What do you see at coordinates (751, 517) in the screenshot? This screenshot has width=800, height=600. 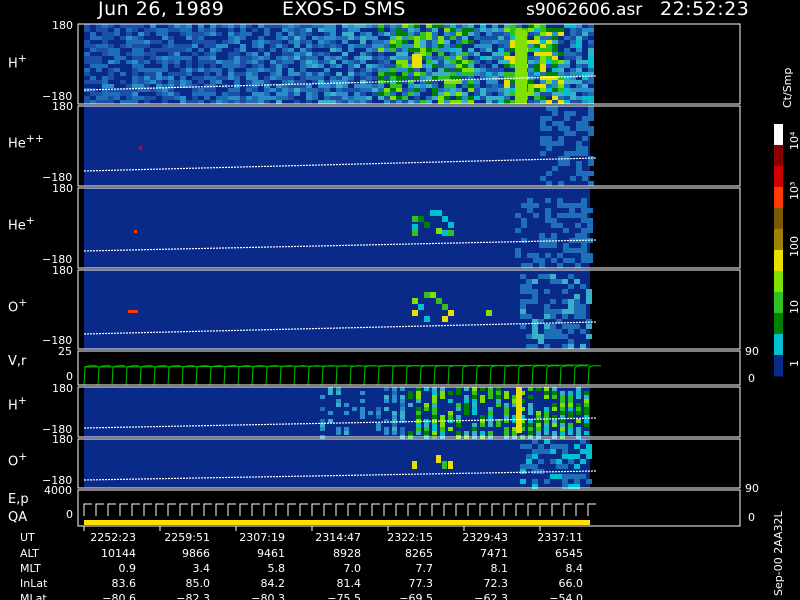 I see `rtick-ep-bottom: 0` at bounding box center [751, 517].